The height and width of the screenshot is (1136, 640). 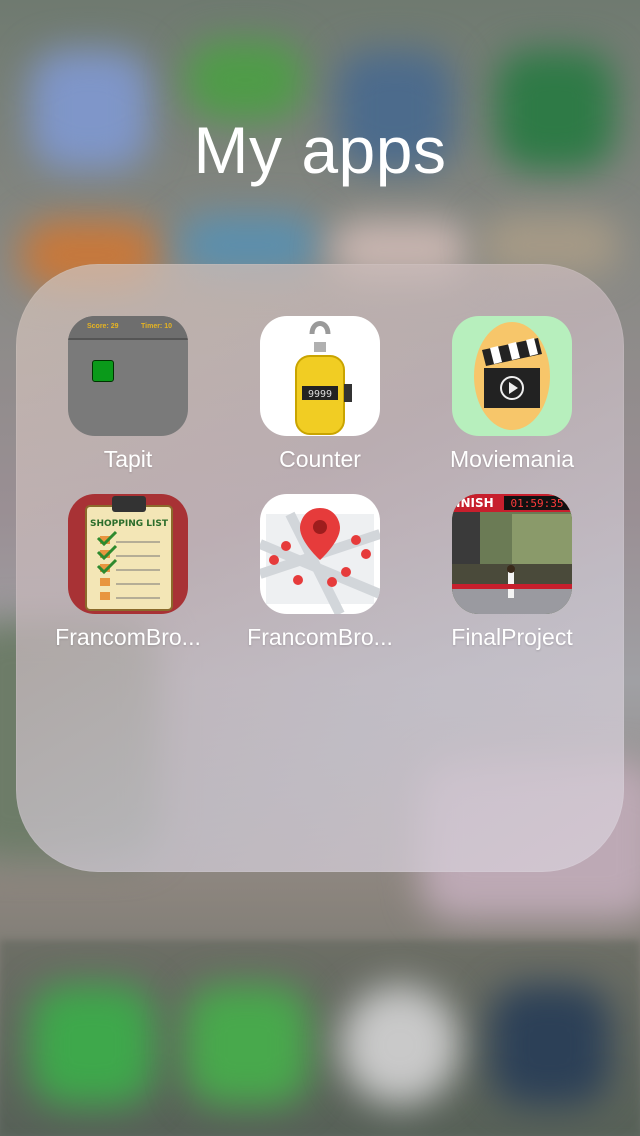 What do you see at coordinates (537, 503) in the screenshot?
I see `finish-clock-text: 01:59:35` at bounding box center [537, 503].